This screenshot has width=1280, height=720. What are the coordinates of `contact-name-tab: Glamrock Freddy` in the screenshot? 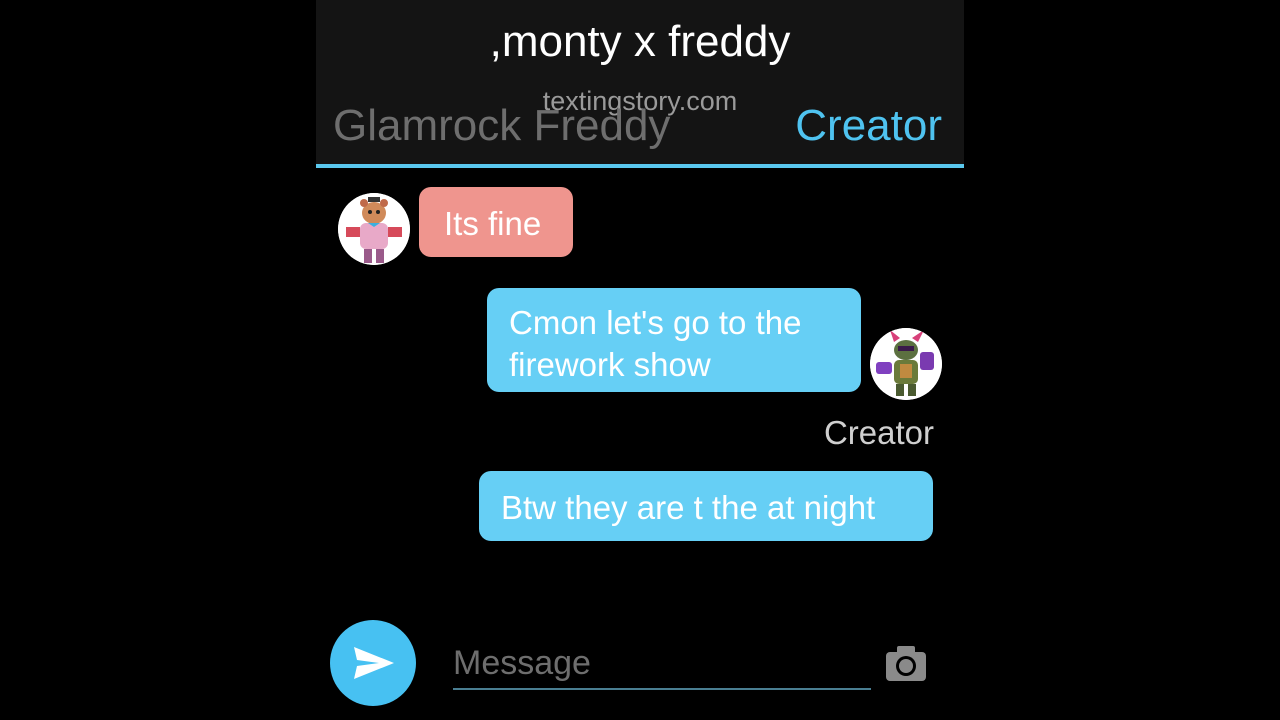 It's located at (501, 126).